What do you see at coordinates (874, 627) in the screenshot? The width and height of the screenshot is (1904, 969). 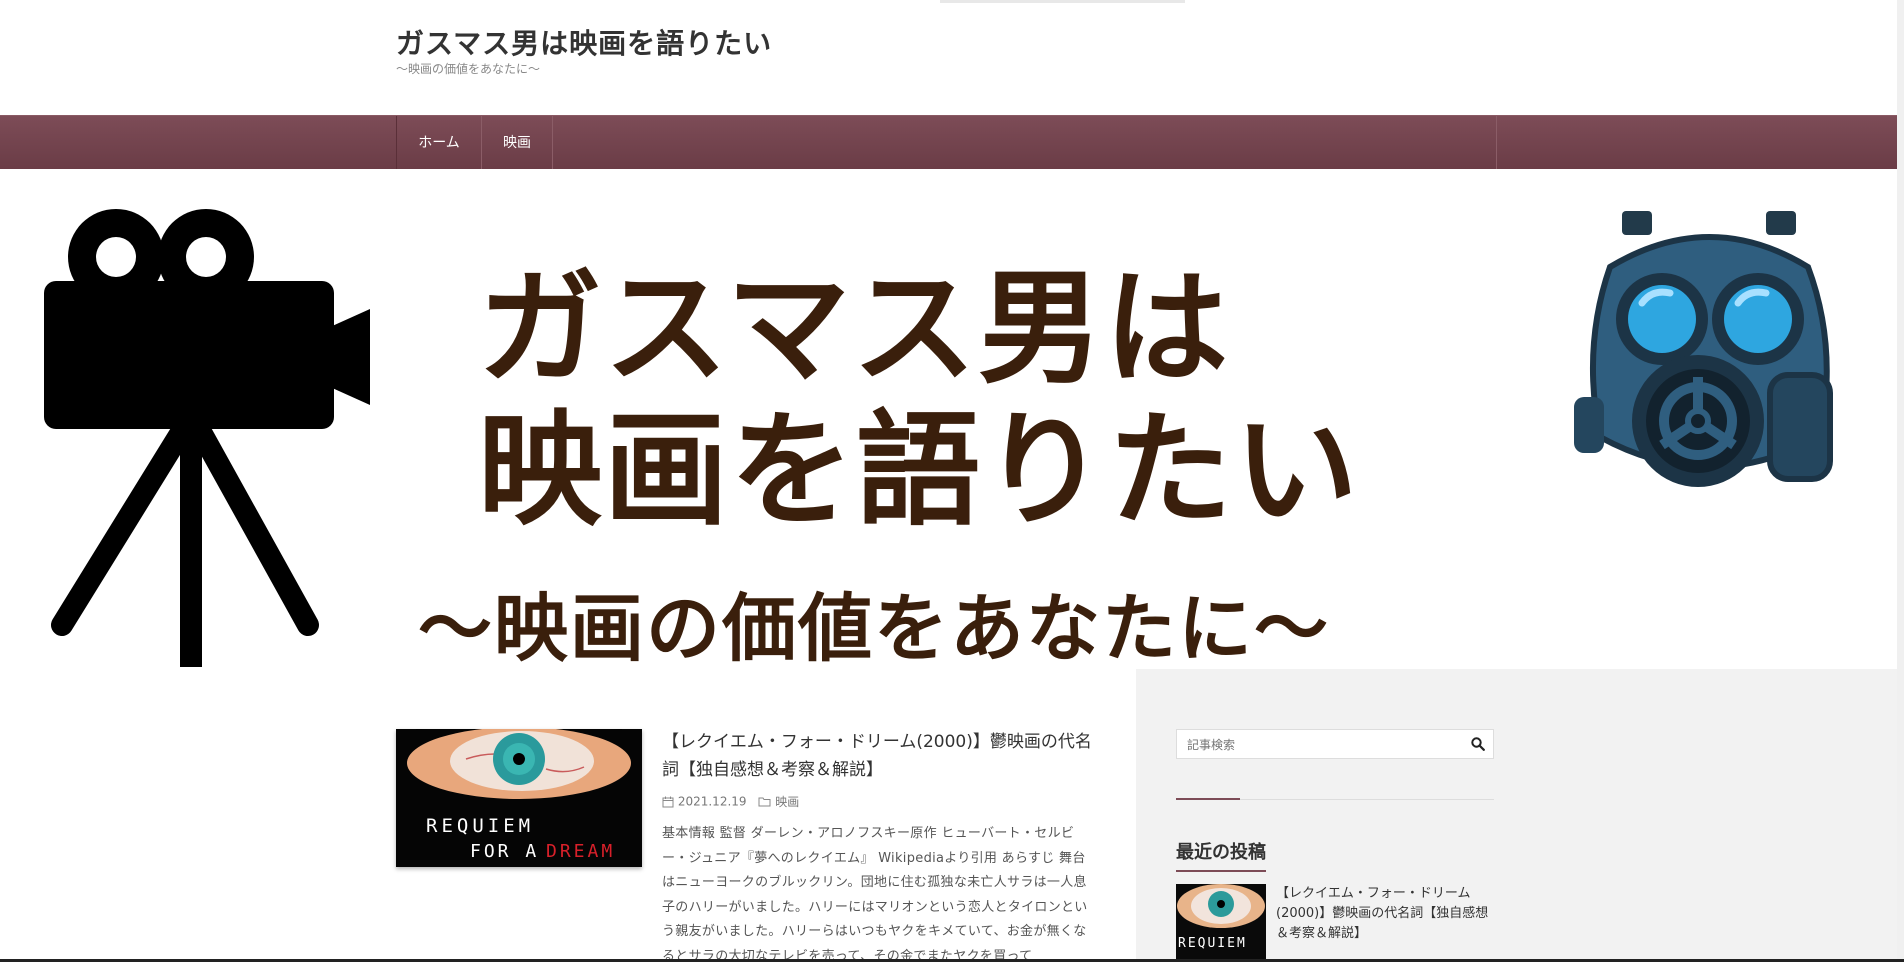 I see `hero-subtitle: 〜映画の価値をあなたに〜` at bounding box center [874, 627].